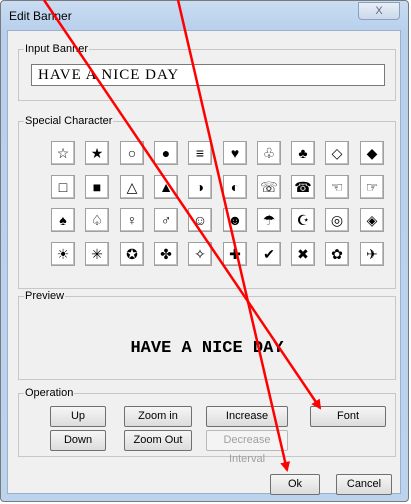 The image size is (411, 504). I want to click on special-char-button: ♤, so click(97, 220).